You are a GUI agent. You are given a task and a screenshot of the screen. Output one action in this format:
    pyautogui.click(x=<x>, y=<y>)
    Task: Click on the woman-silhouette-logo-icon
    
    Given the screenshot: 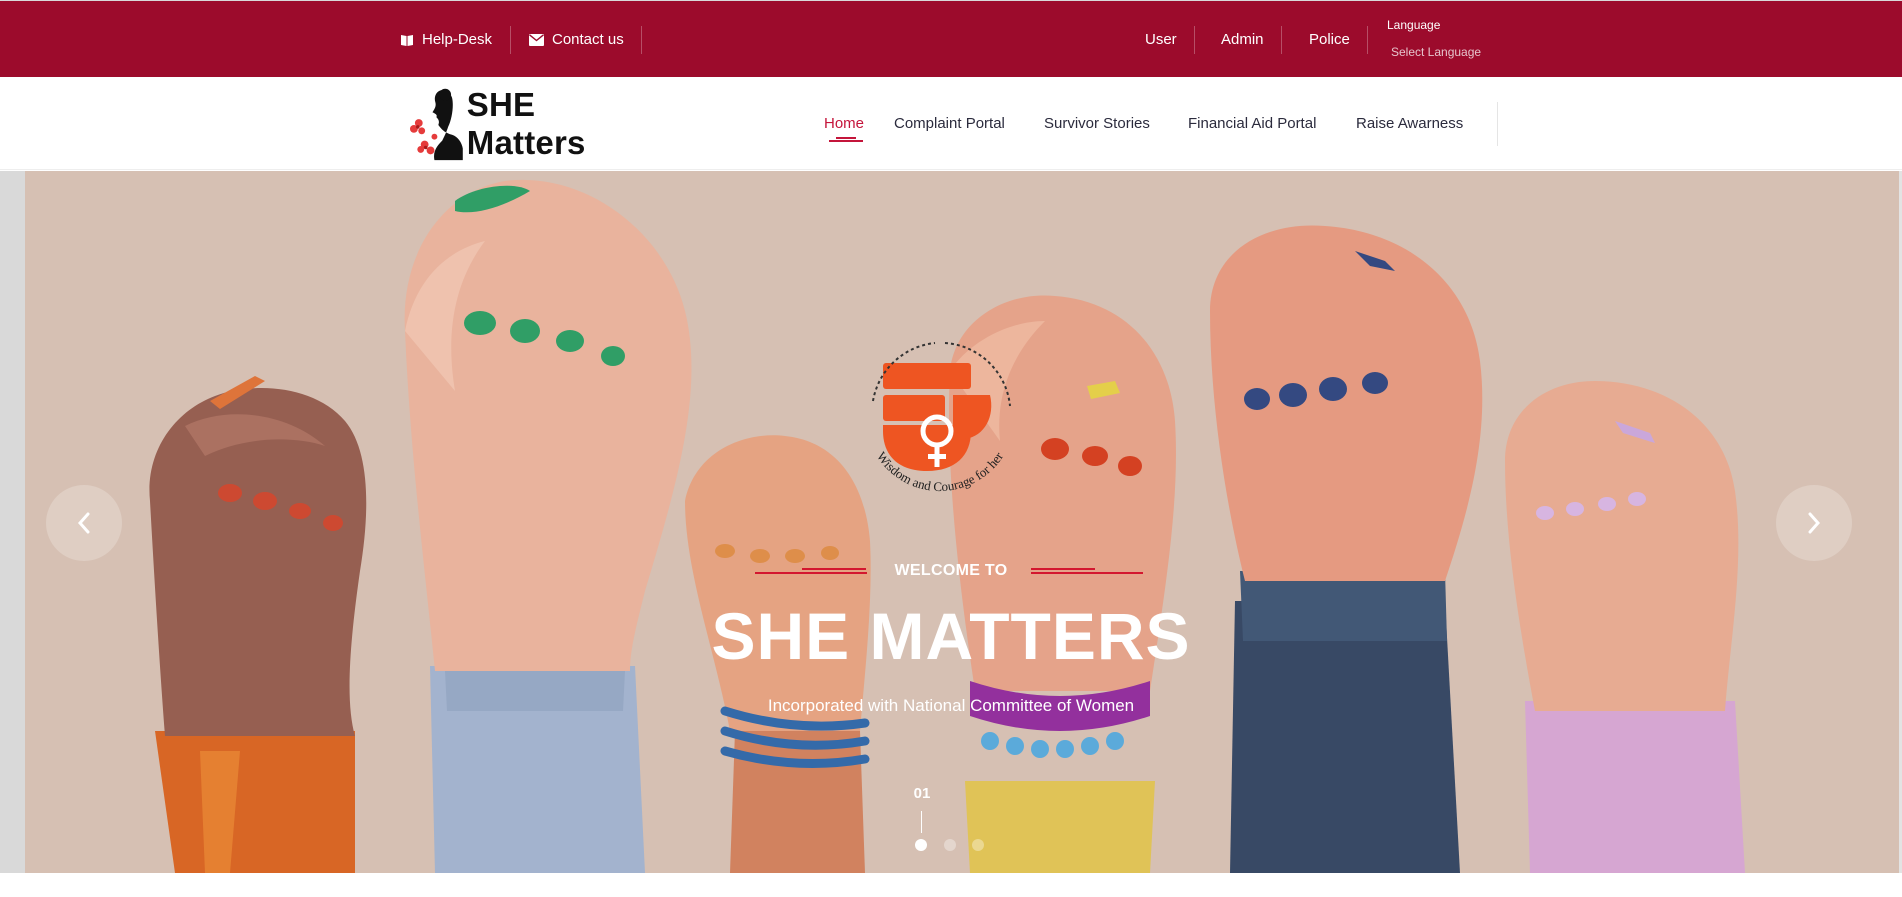 What is the action you would take?
    pyautogui.click(x=436, y=124)
    